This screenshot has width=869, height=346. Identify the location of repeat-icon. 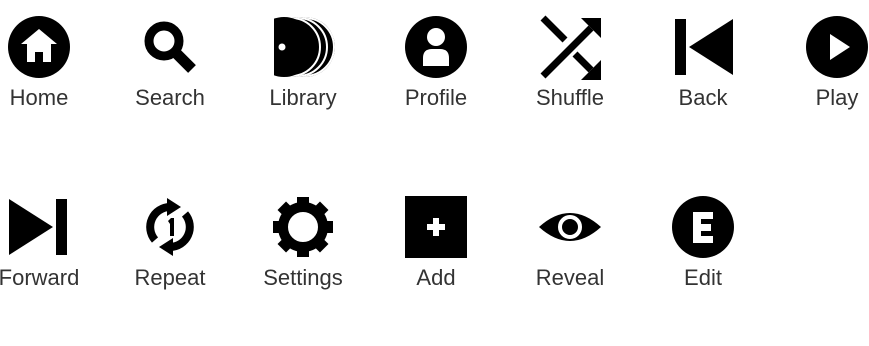
(170, 227).